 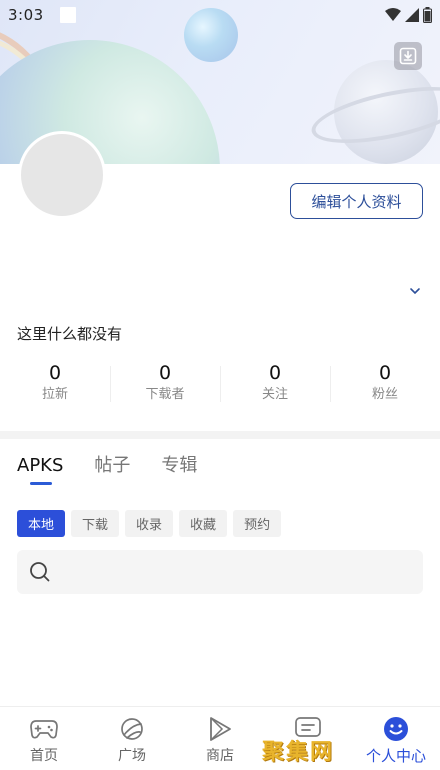 What do you see at coordinates (165, 385) in the screenshot?
I see `stat-downloaders: 0 下载者` at bounding box center [165, 385].